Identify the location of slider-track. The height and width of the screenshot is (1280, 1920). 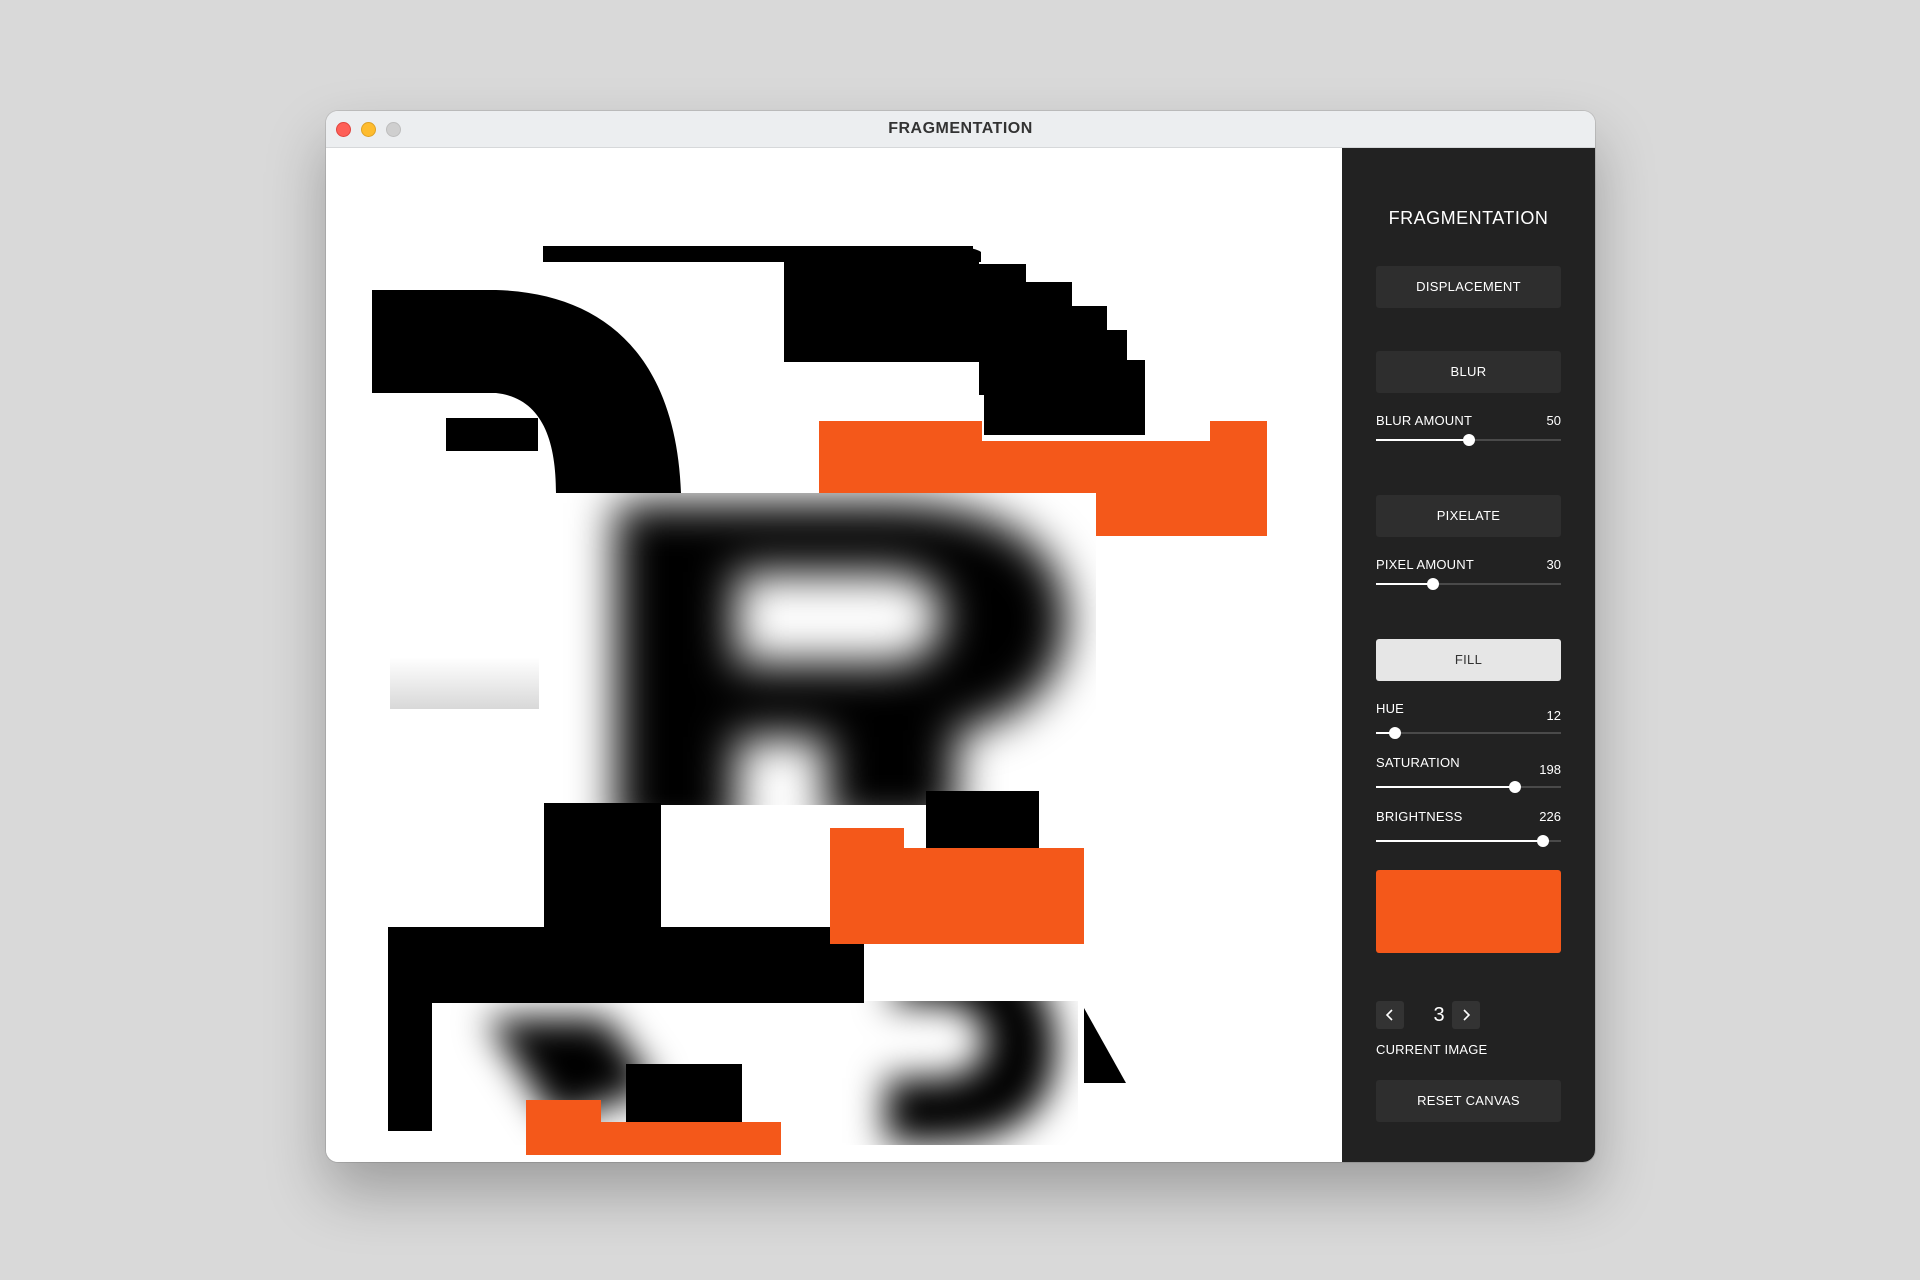
(1468, 733).